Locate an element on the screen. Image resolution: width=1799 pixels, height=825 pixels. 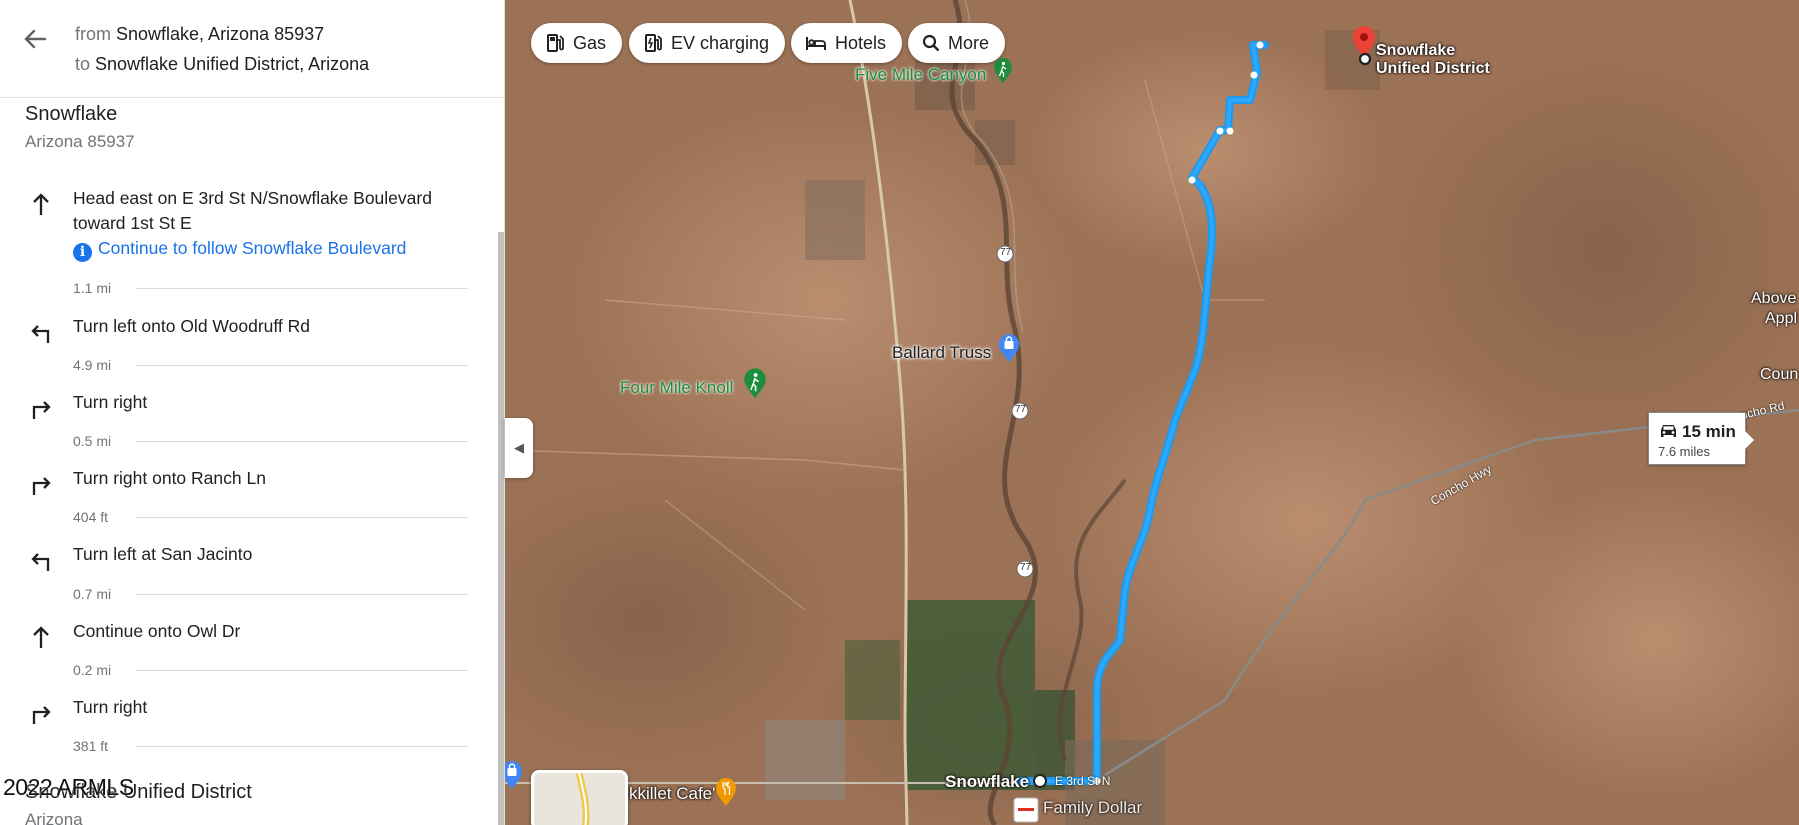
map-layer-icon is located at coordinates (579, 799).